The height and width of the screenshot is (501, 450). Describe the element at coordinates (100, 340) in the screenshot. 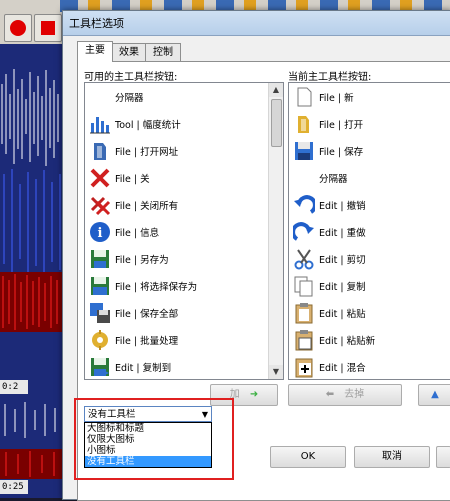

I see `batch-icon` at that location.